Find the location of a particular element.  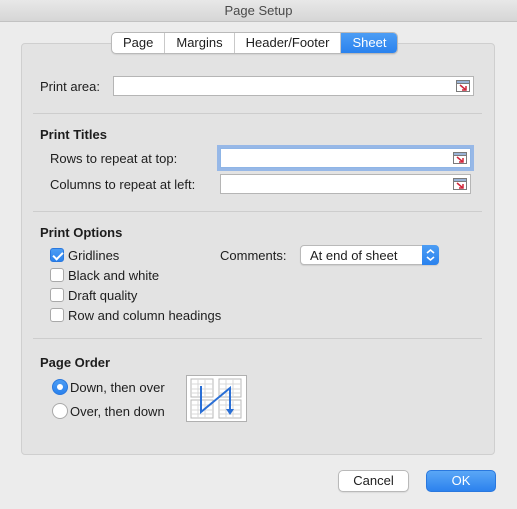

ok-button: OK is located at coordinates (461, 481).